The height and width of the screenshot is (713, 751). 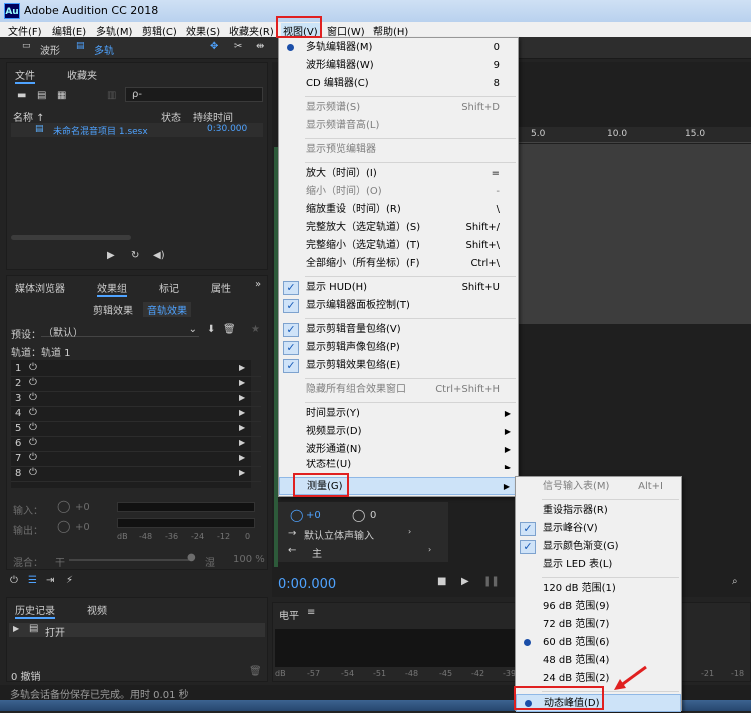 I want to click on scrollbar, so click(x=71, y=237).